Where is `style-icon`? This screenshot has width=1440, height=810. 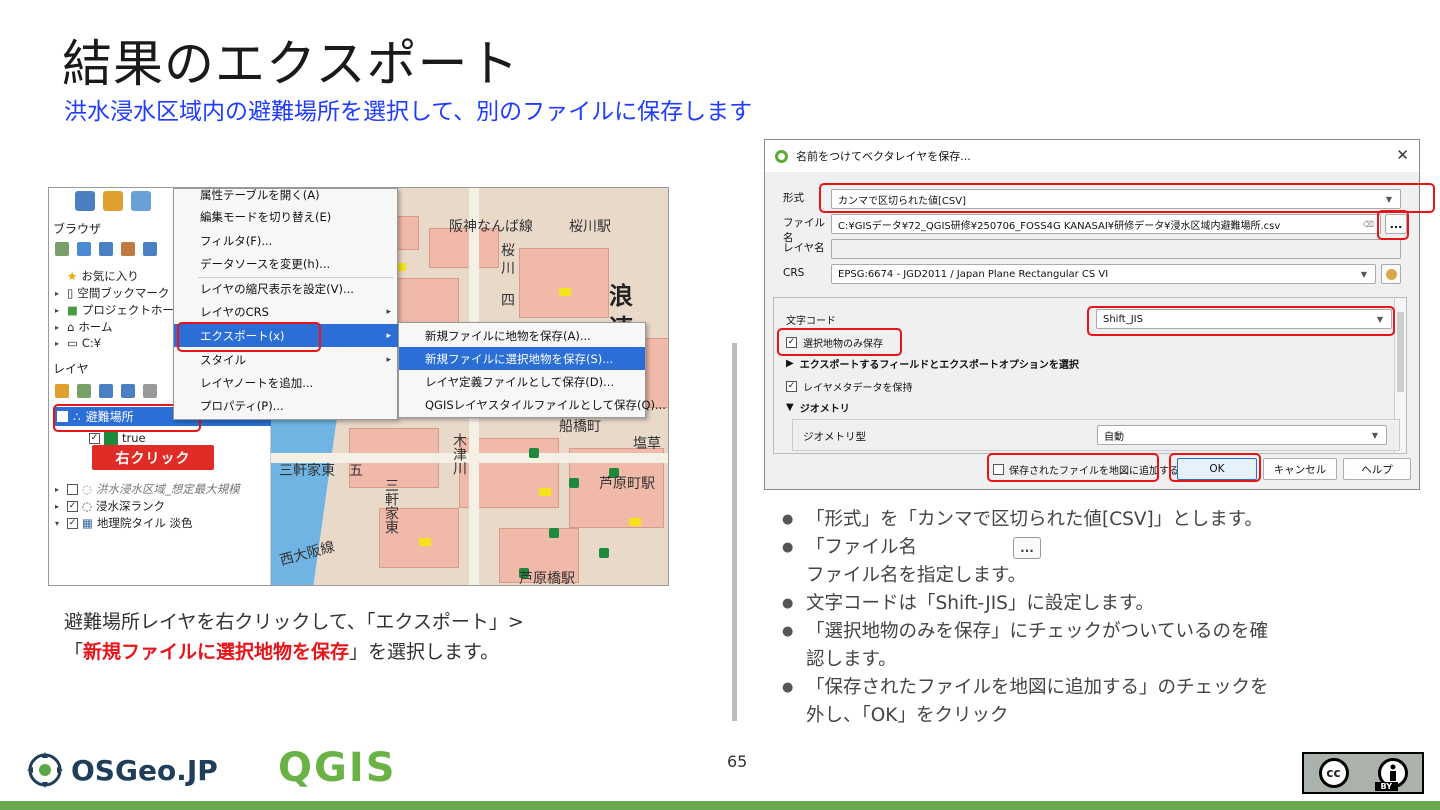 style-icon is located at coordinates (62, 391).